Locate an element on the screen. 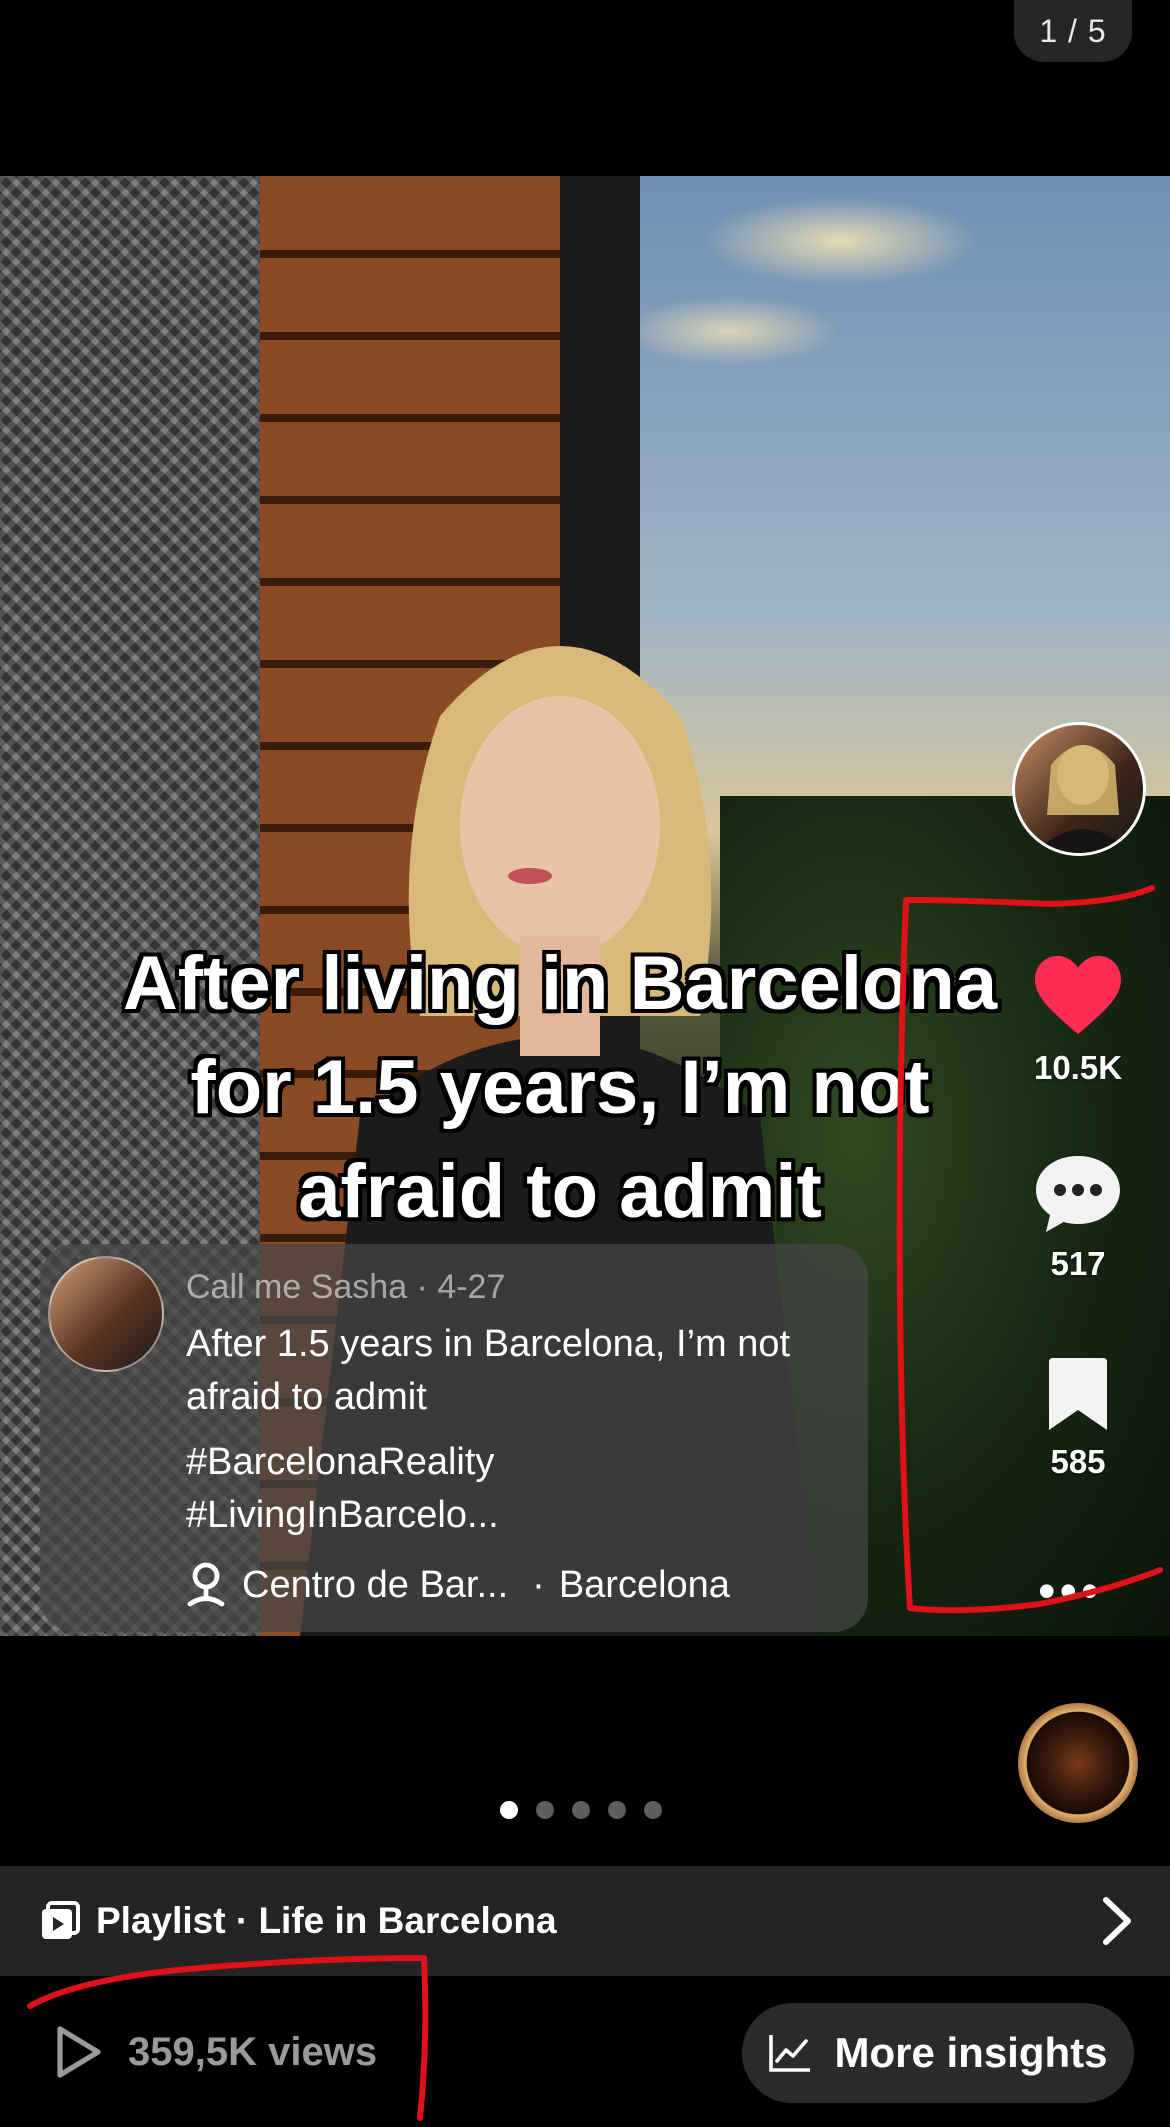  line-chart-icon is located at coordinates (790, 2053).